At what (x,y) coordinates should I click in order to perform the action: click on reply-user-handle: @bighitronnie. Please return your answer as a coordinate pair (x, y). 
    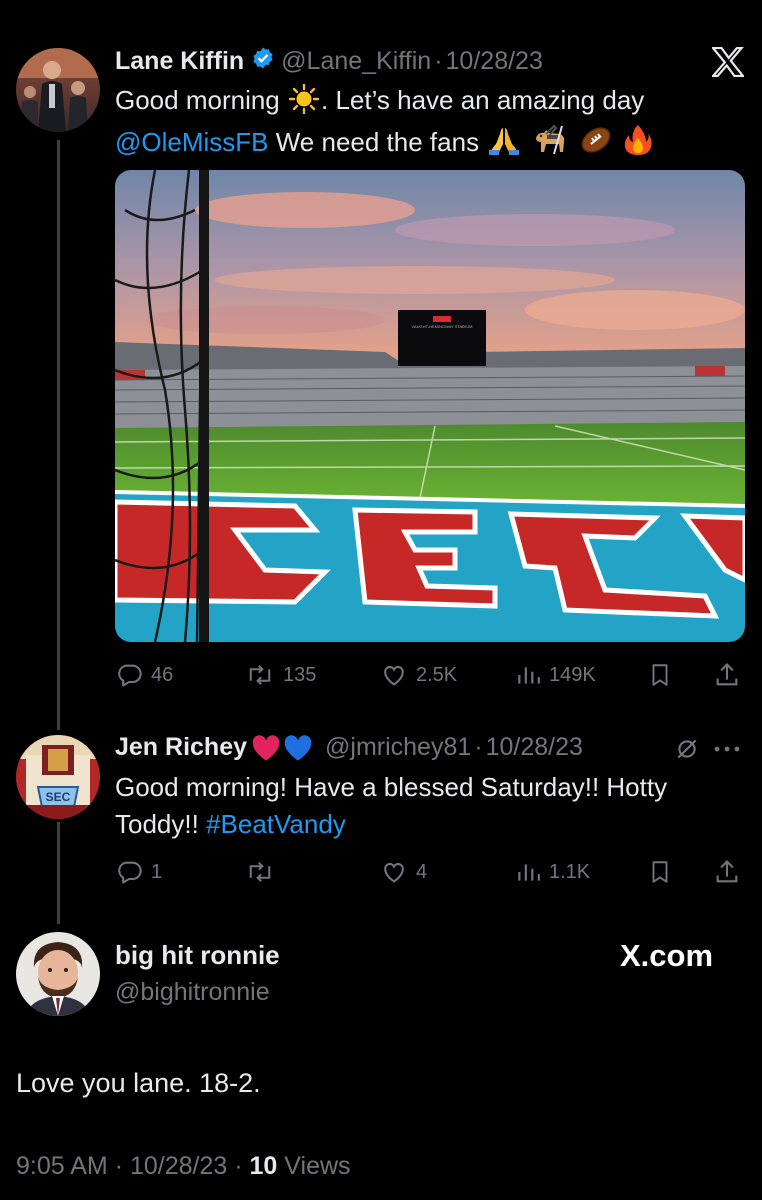
    Looking at the image, I should click on (192, 992).